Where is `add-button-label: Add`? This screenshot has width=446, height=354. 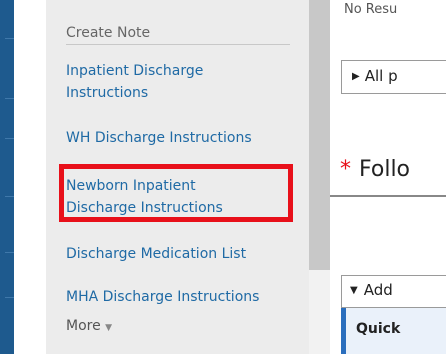
add-button-label: Add is located at coordinates (378, 290).